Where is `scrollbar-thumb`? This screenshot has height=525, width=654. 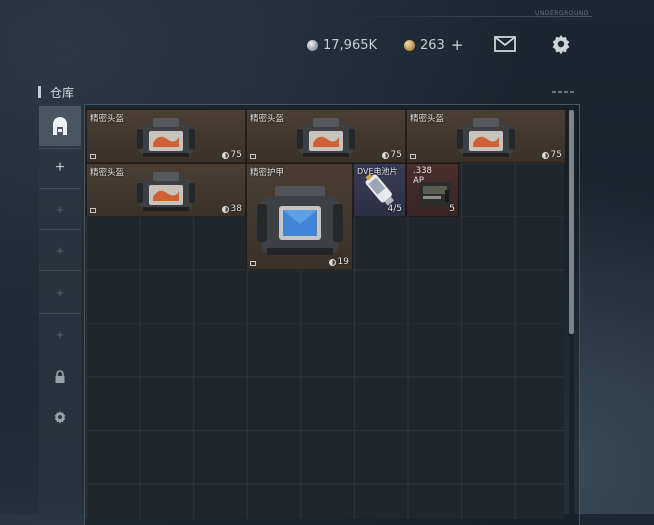 scrollbar-thumb is located at coordinates (571, 222).